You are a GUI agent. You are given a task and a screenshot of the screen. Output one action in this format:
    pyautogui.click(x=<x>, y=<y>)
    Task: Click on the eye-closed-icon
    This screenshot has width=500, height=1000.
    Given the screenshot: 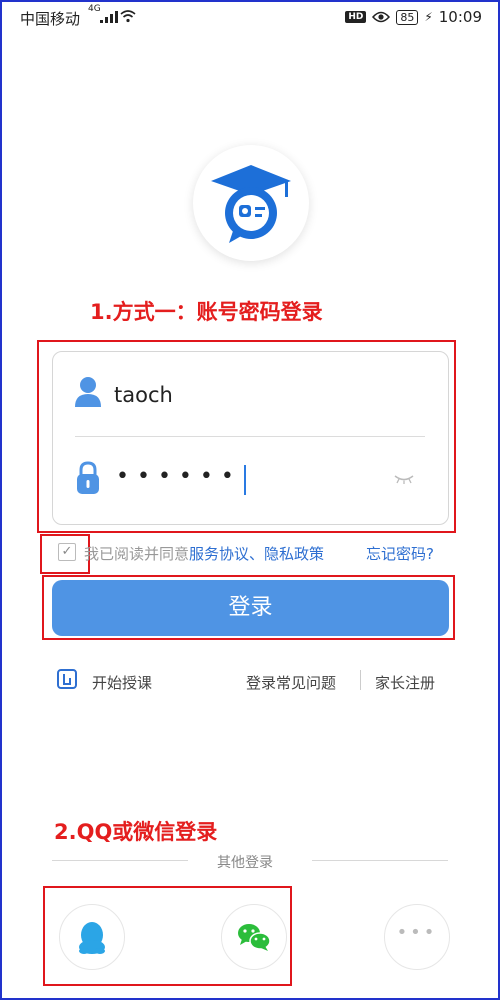 What is the action you would take?
    pyautogui.click(x=404, y=479)
    